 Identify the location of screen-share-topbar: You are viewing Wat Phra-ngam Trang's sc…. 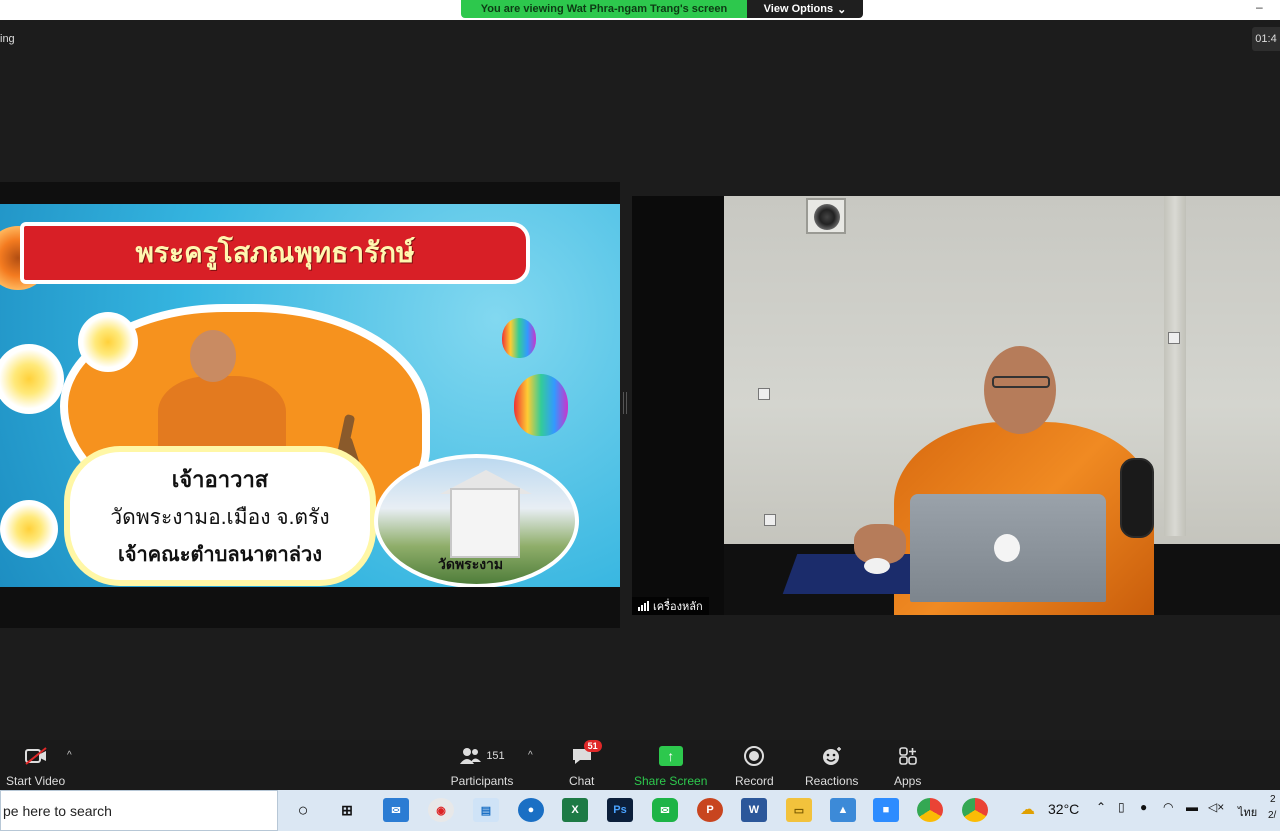
(640, 10).